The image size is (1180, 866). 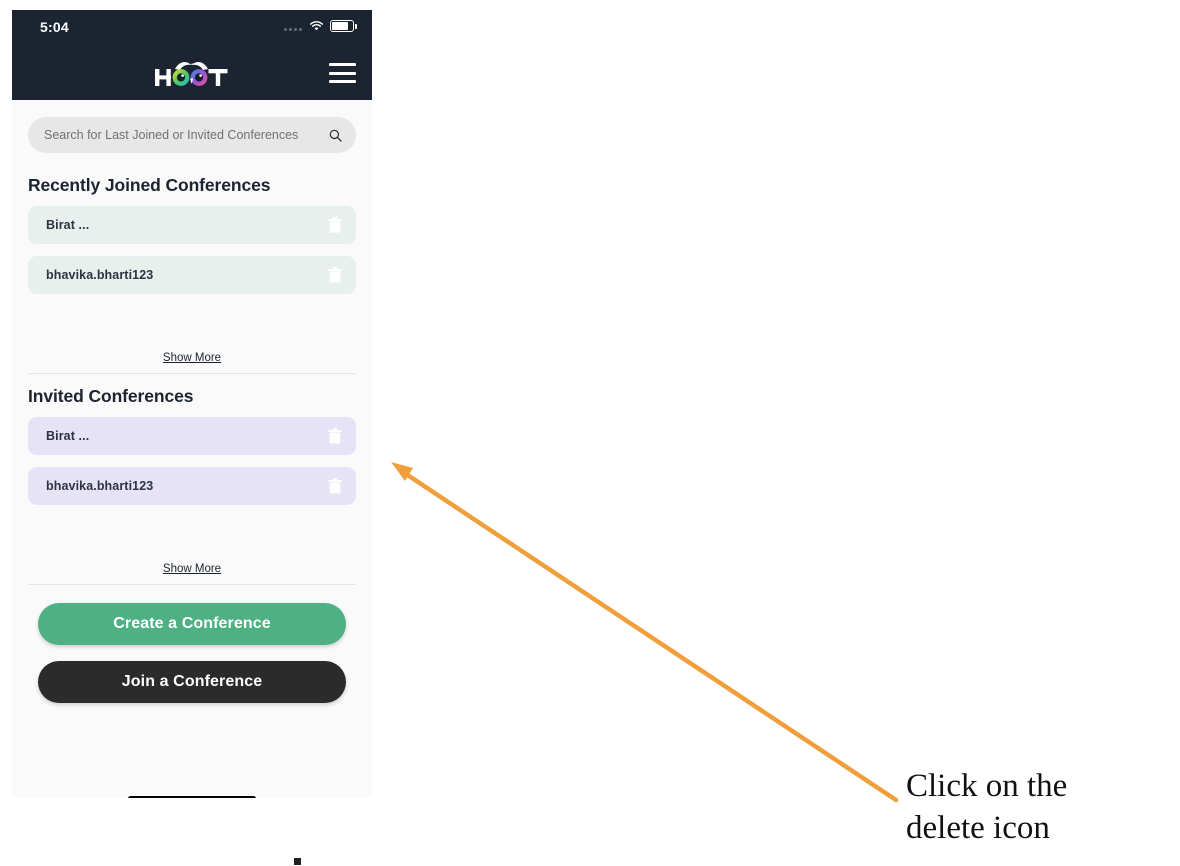 What do you see at coordinates (978, 827) in the screenshot?
I see `annotation-line-2: delete icon` at bounding box center [978, 827].